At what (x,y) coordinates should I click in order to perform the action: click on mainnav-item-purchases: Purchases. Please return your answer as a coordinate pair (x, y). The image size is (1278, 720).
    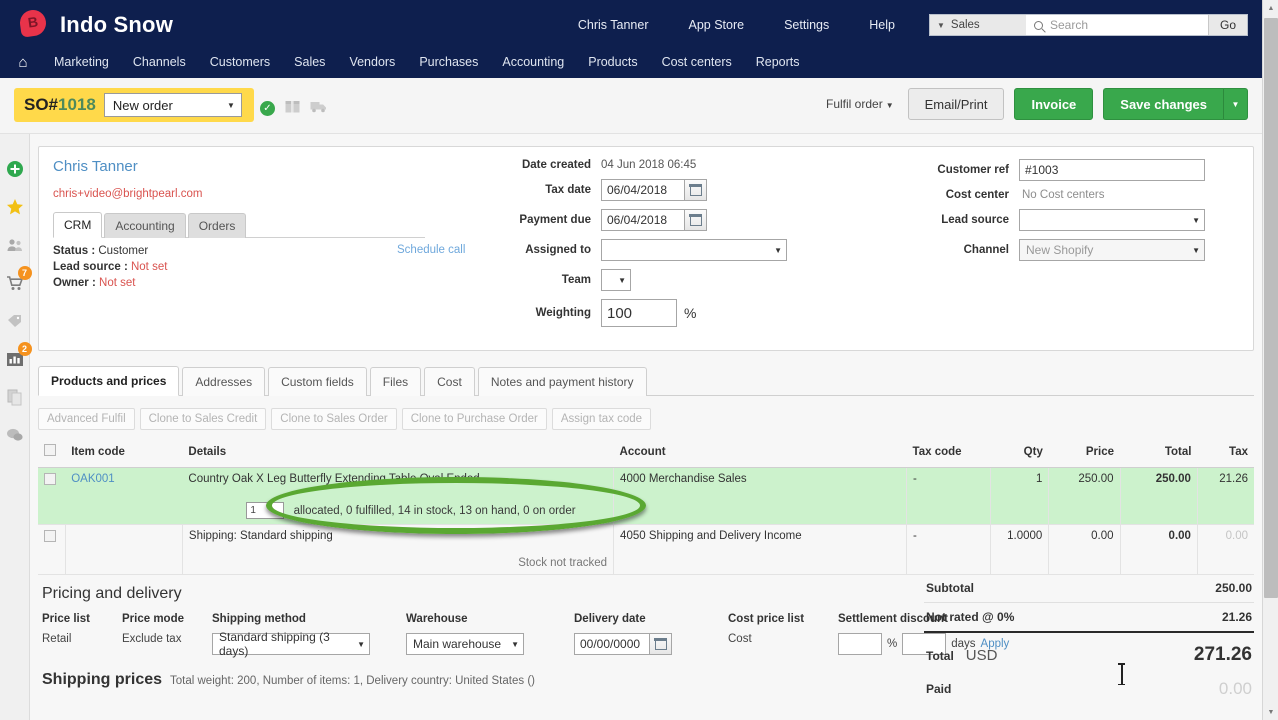
    Looking at the image, I should click on (448, 62).